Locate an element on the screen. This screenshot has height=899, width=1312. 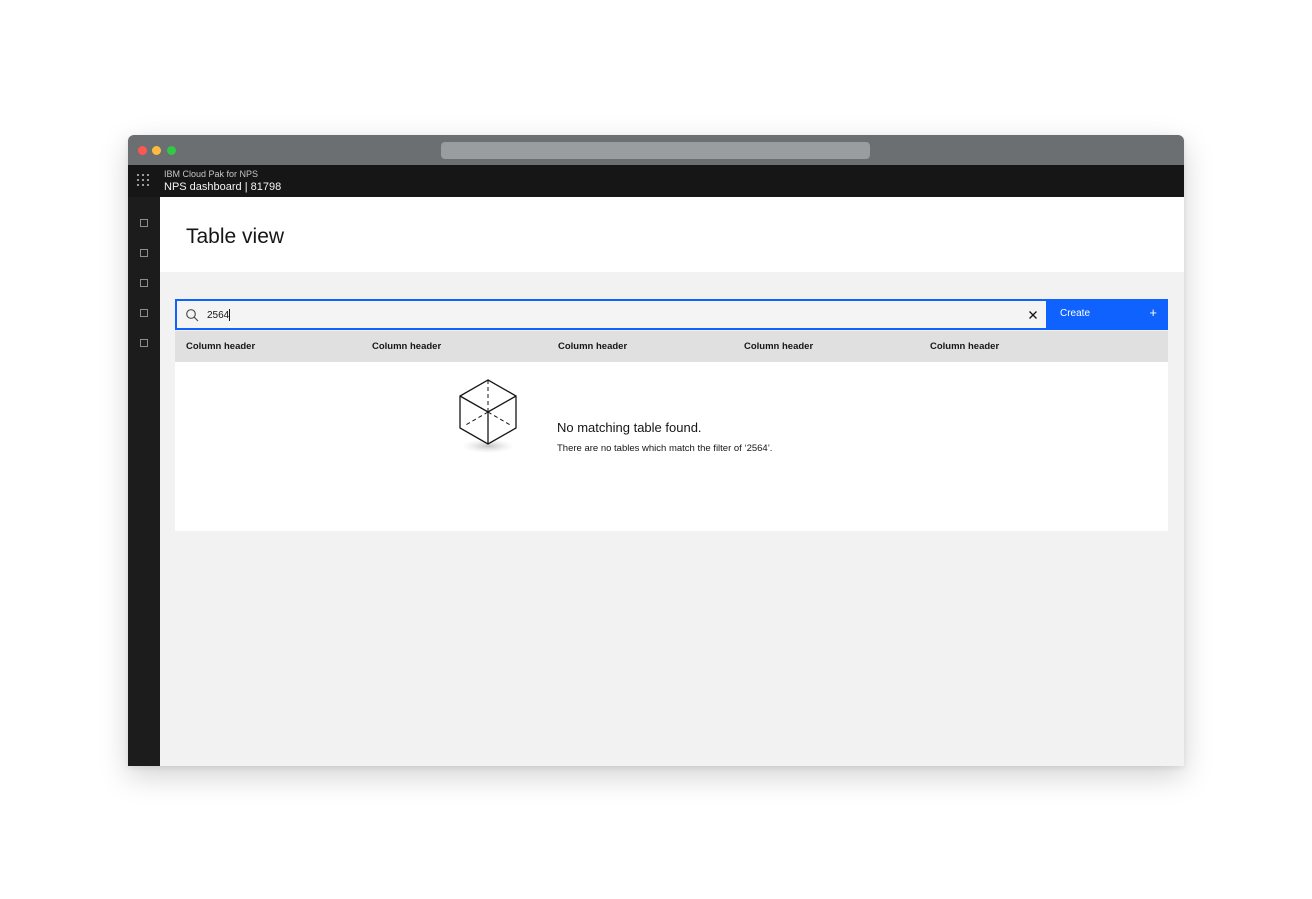
empty-state-title: No matching table found. is located at coordinates (629, 427).